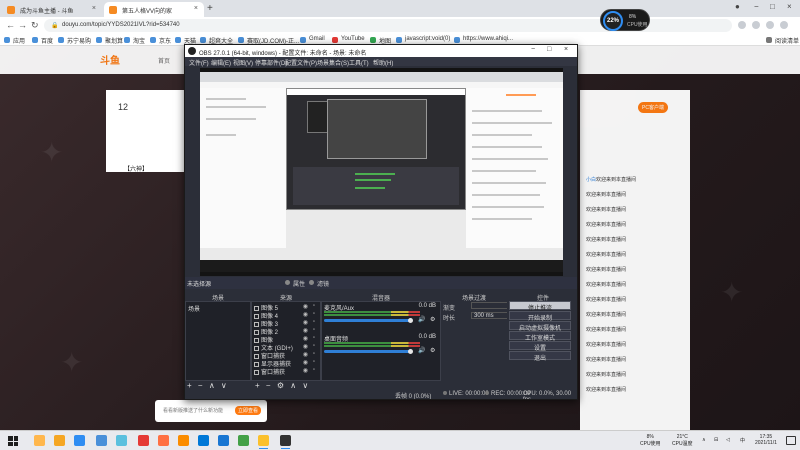 The width and height of the screenshot is (800, 450). Describe the element at coordinates (682, 440) in the screenshot. I see `tray-cpu-temp: 21°C CPU温度` at that location.